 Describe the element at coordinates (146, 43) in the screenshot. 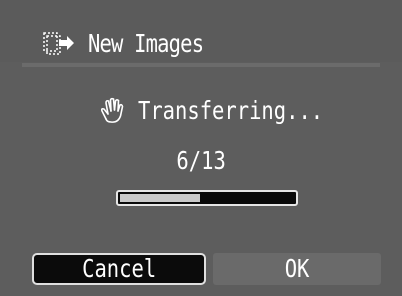

I see `dialog-title: New Images` at that location.